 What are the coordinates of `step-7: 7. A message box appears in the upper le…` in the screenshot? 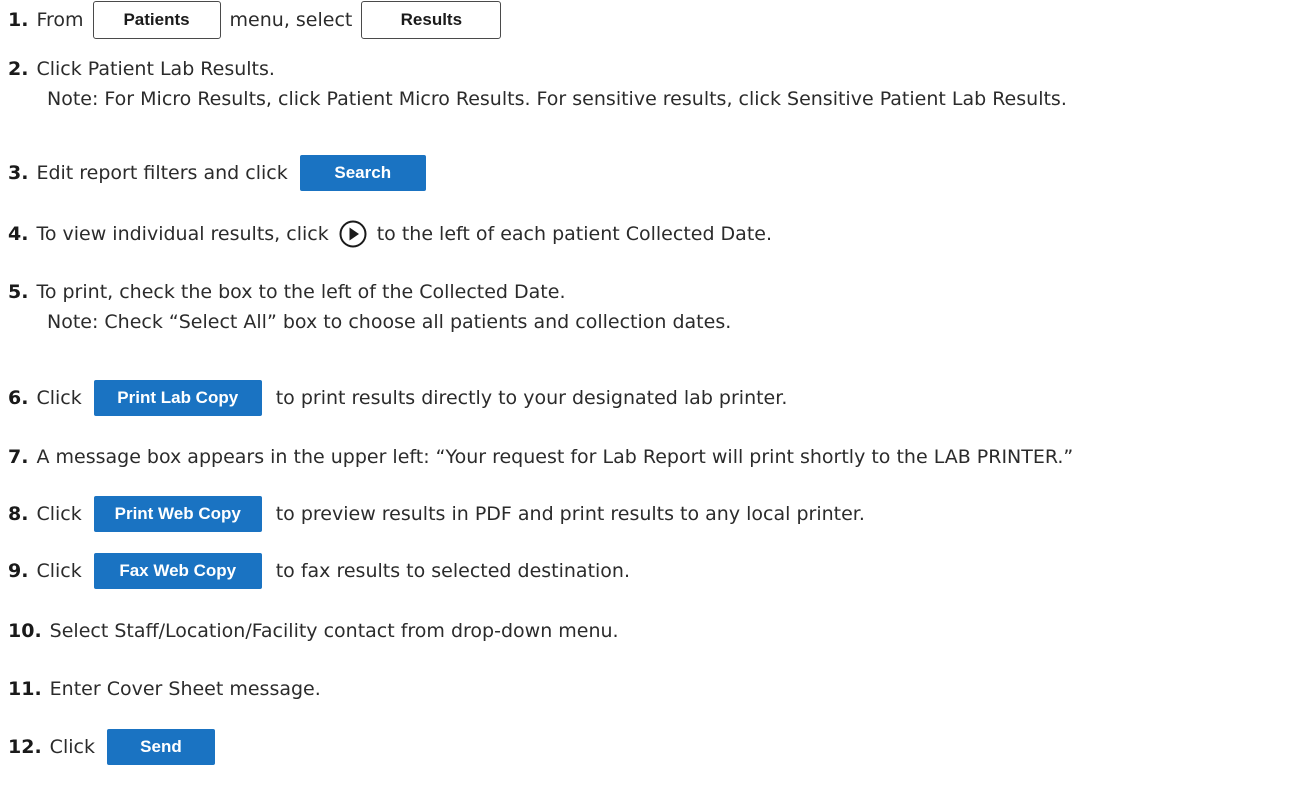 It's located at (540, 457).